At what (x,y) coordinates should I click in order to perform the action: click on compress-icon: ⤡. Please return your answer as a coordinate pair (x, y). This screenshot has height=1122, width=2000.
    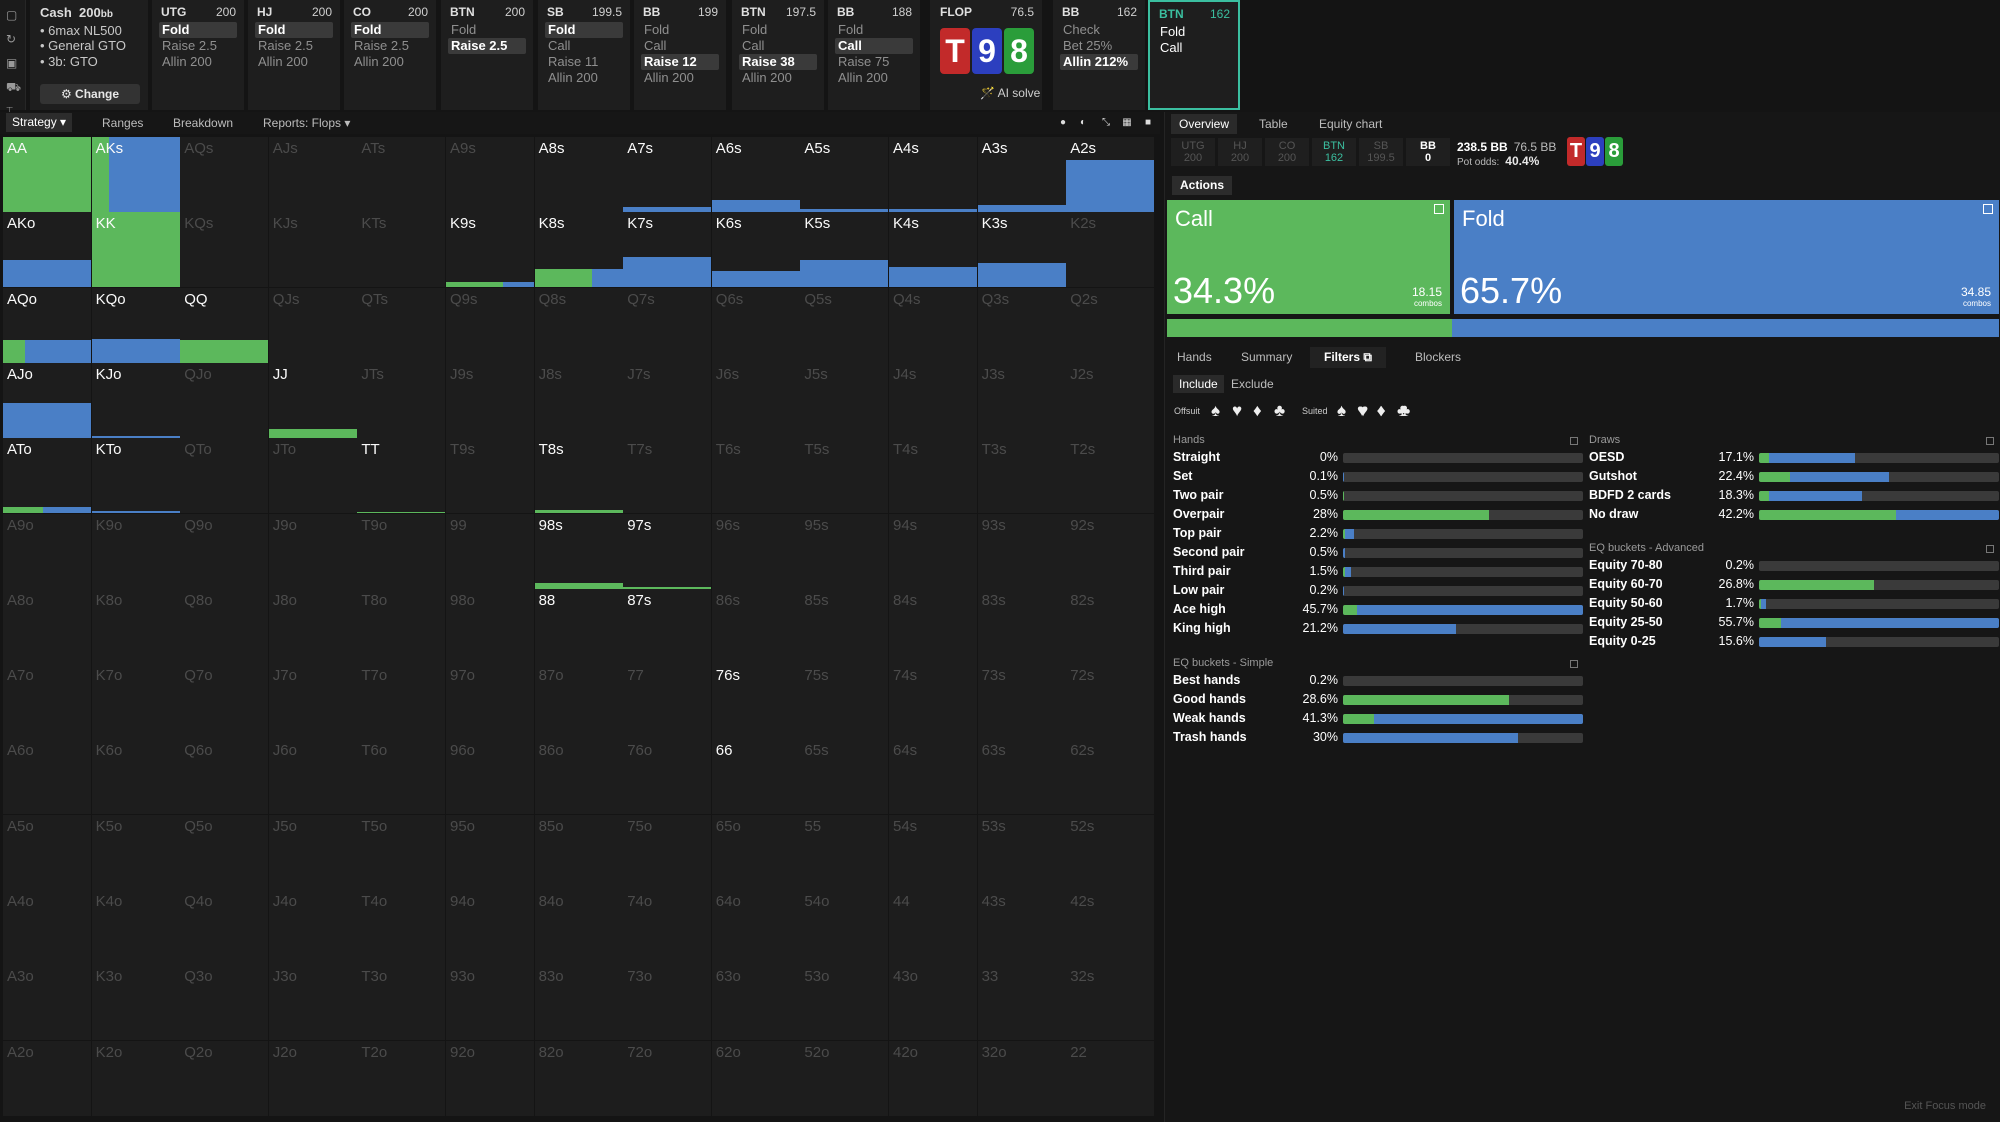
    Looking at the image, I should click on (1106, 123).